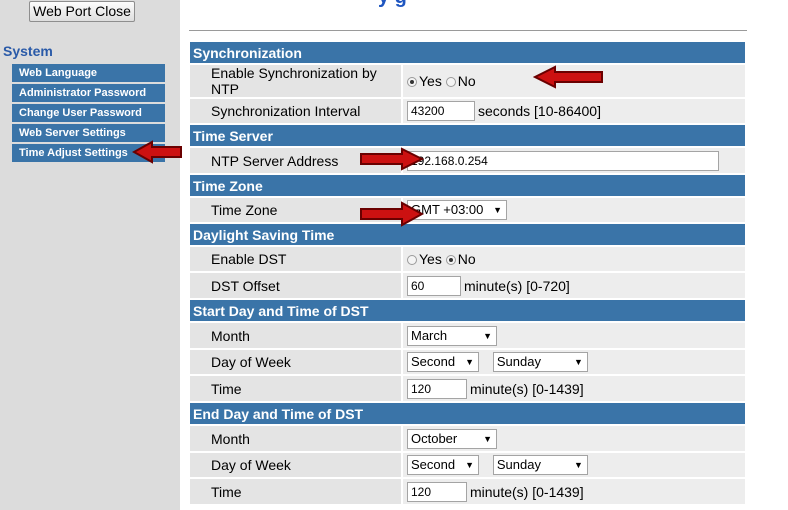 The image size is (788, 510). I want to click on dst-yes-label: Yes, so click(430, 259).